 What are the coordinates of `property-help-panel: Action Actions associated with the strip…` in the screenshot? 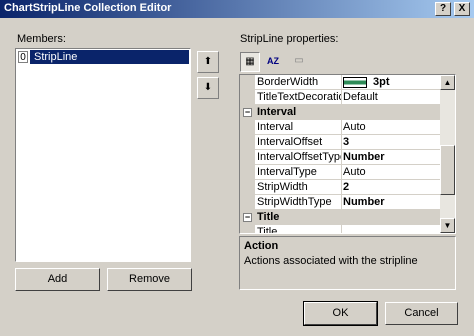 It's located at (347, 263).